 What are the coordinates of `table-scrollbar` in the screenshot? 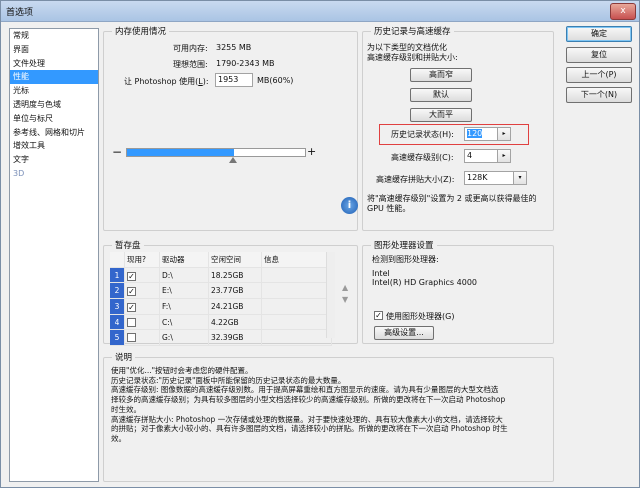 It's located at (330, 295).